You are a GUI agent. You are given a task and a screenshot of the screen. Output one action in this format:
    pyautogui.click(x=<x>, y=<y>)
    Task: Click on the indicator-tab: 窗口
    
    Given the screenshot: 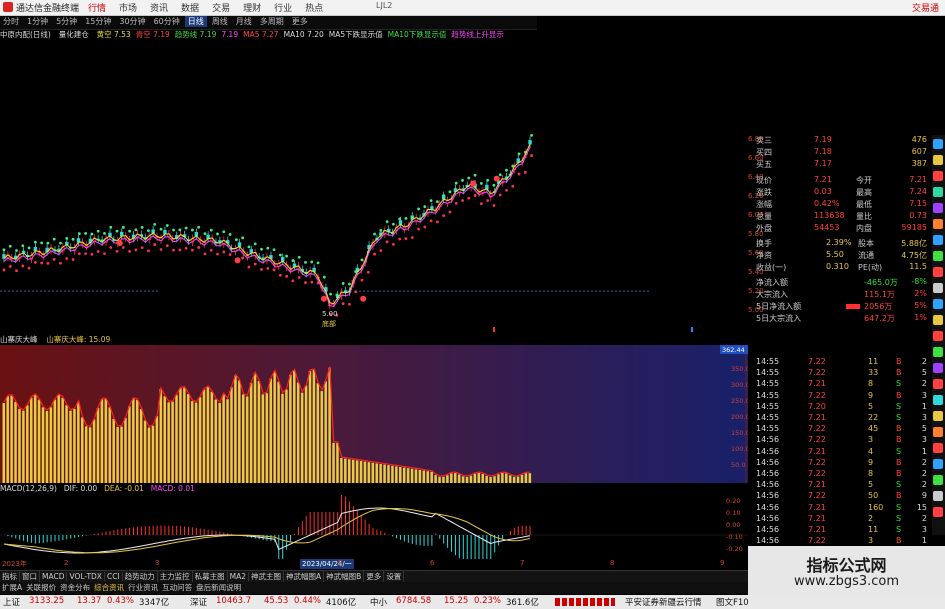 What is the action you would take?
    pyautogui.click(x=30, y=576)
    